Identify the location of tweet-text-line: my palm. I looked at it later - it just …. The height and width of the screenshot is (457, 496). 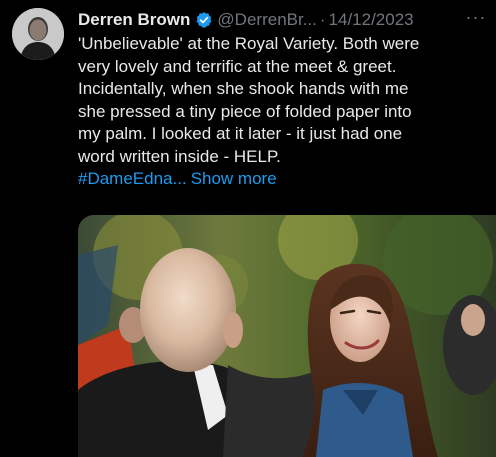
(240, 133).